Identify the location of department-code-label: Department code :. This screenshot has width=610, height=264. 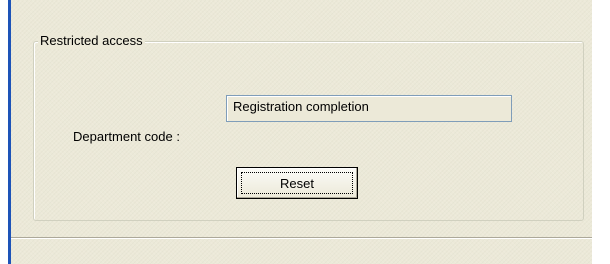
(126, 136).